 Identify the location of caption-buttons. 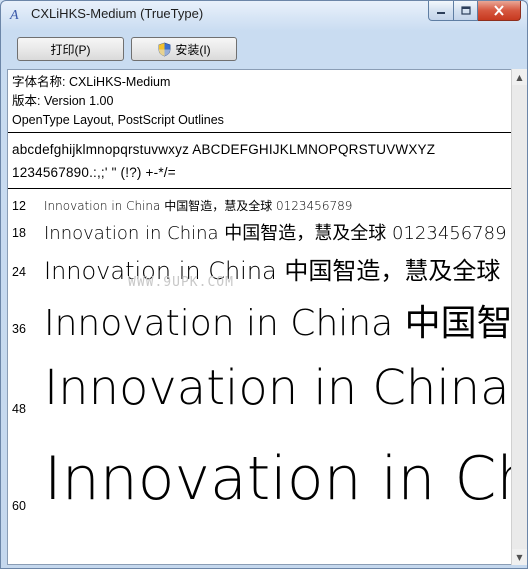
(474, 11).